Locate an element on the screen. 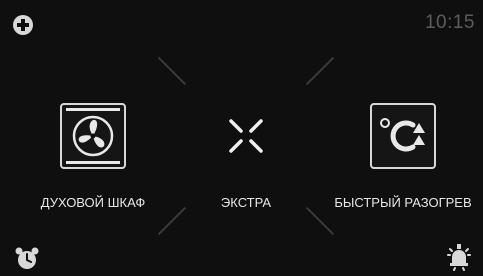  mode-extra-label: ЭКСТРА is located at coordinates (246, 202).